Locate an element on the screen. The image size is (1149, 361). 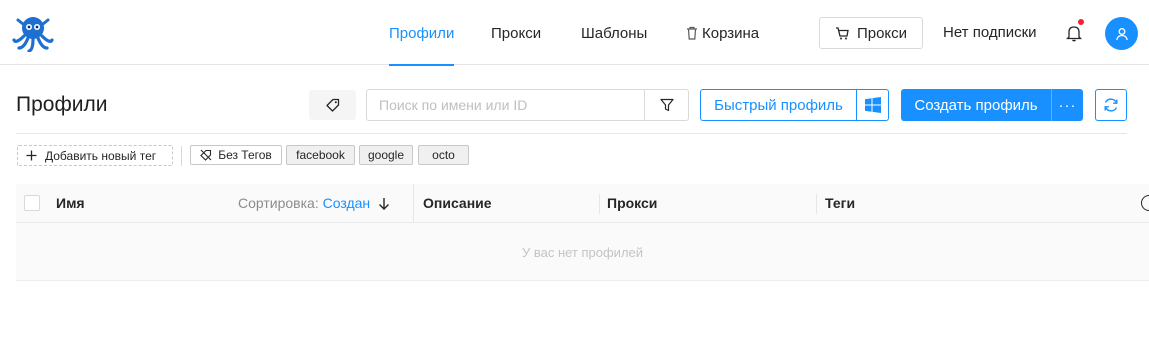
search-input is located at coordinates (505, 105).